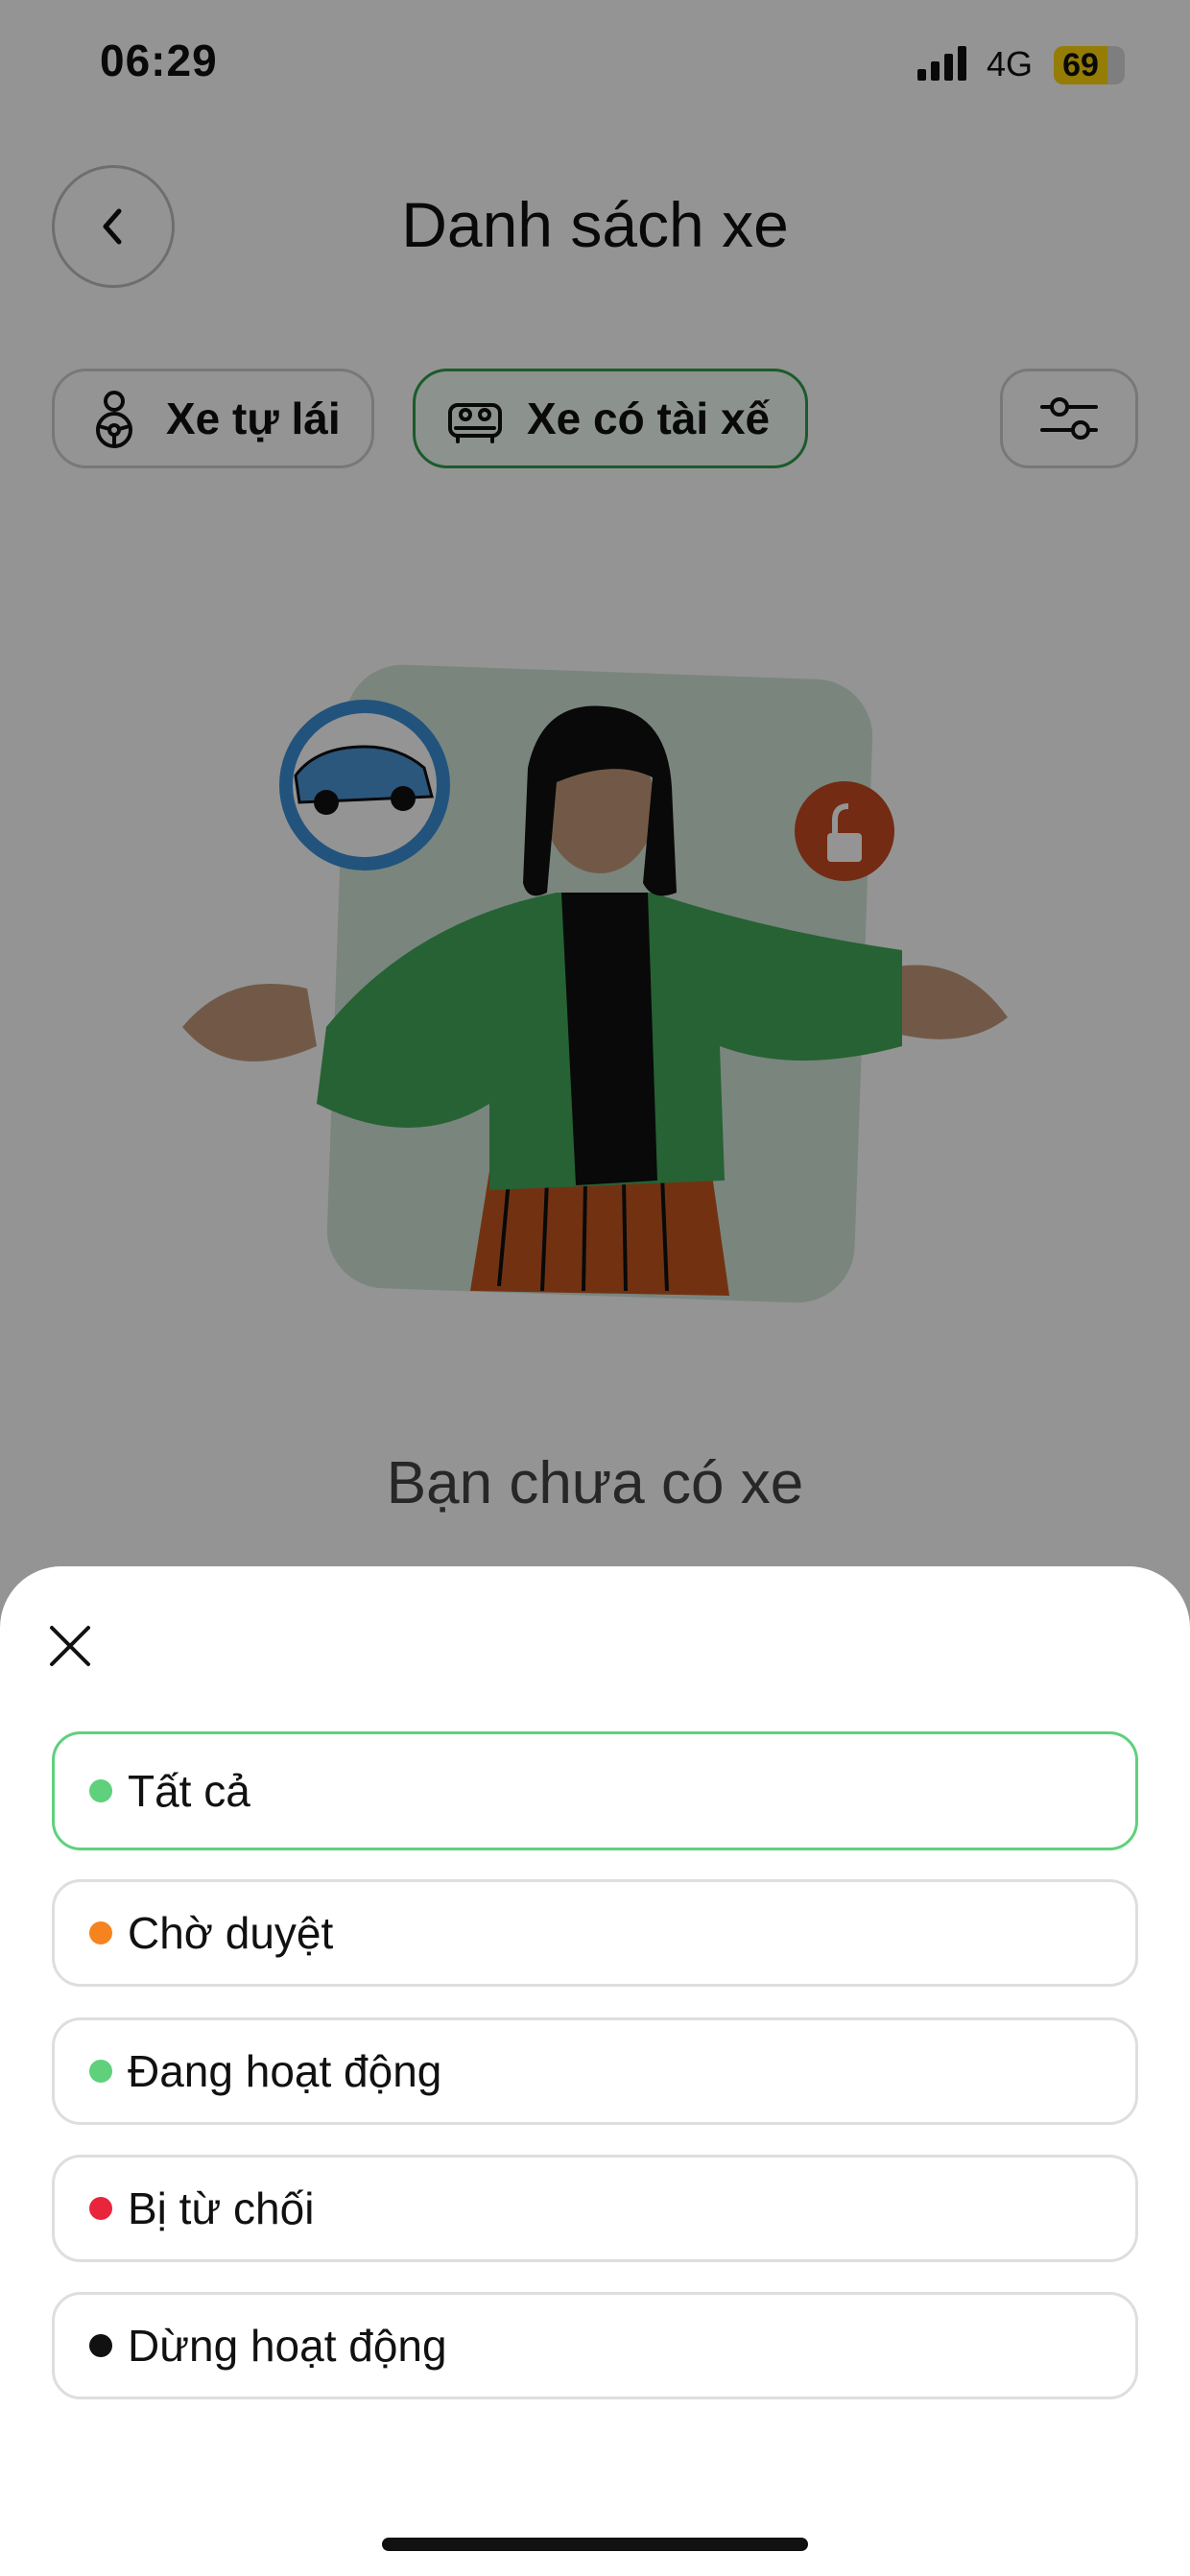  I want to click on close-icon, so click(70, 1646).